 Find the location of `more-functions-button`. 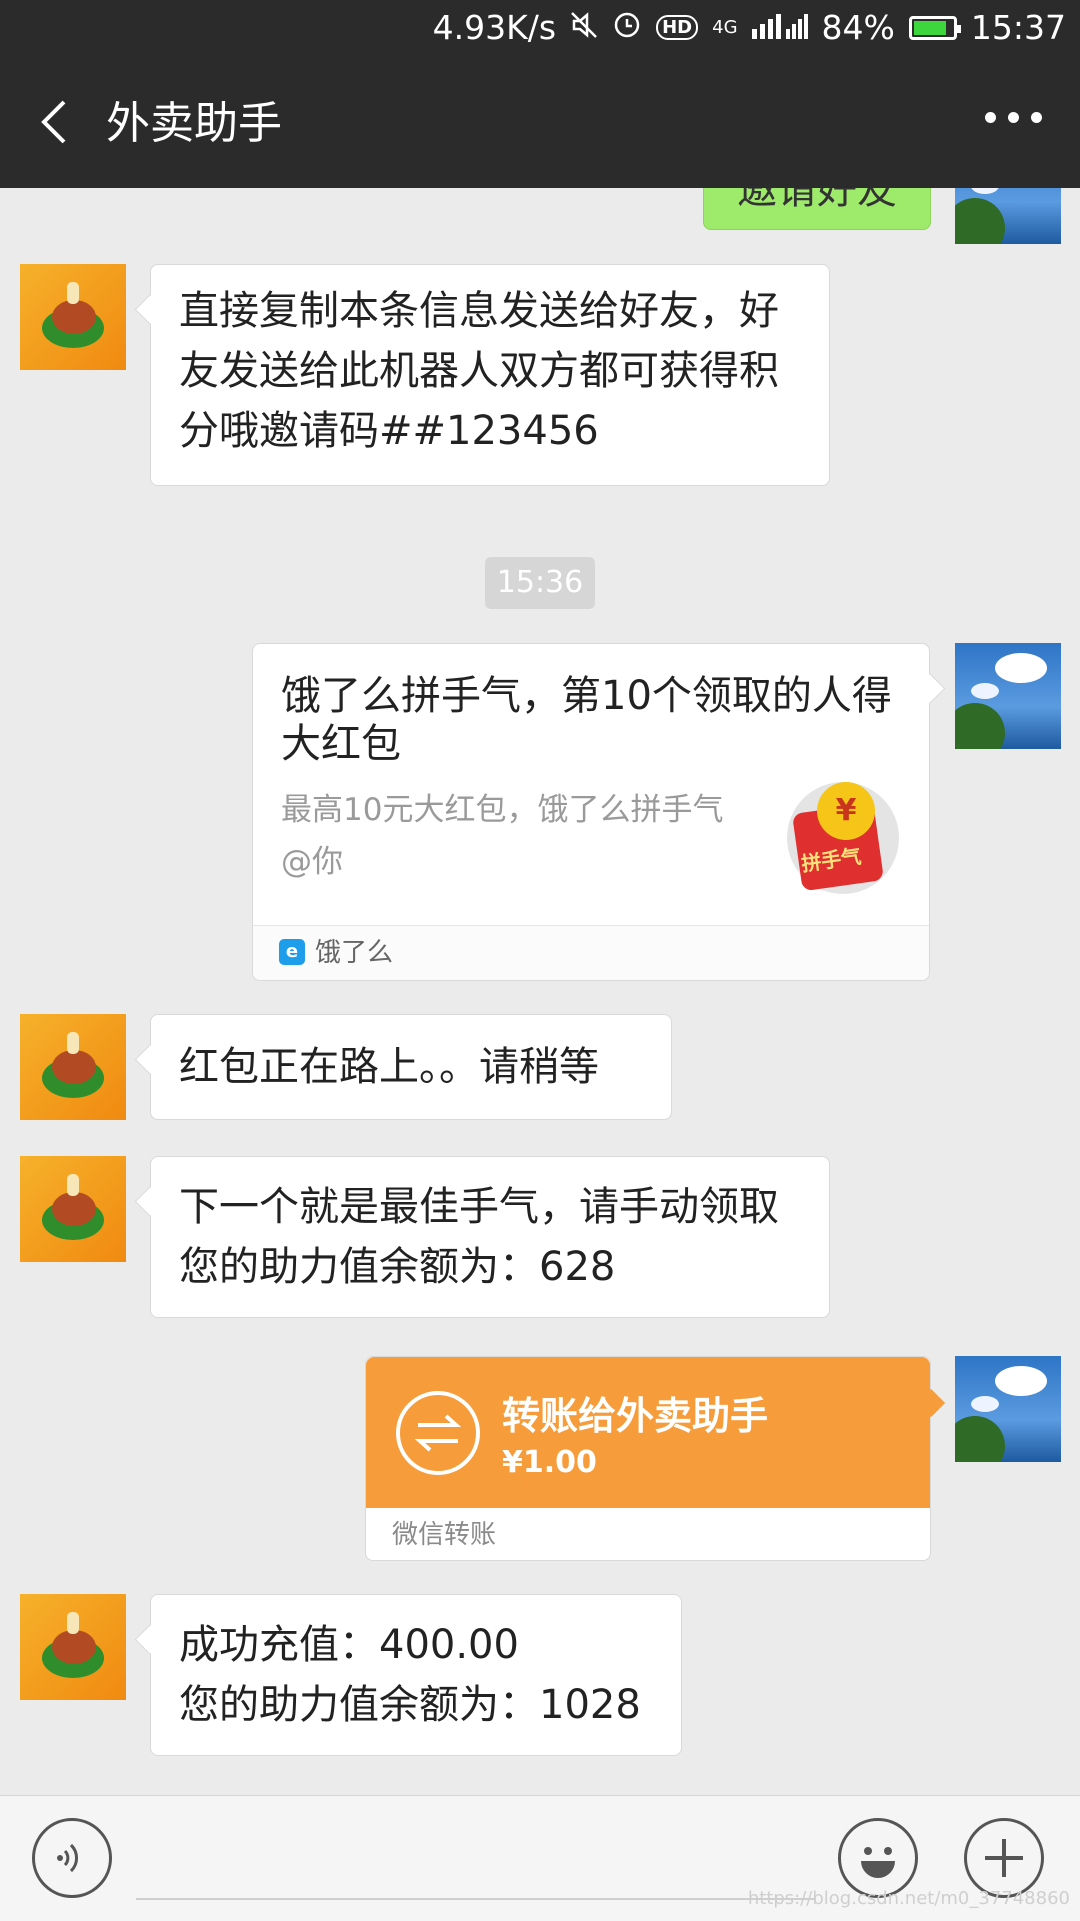

more-functions-button is located at coordinates (1004, 1858).